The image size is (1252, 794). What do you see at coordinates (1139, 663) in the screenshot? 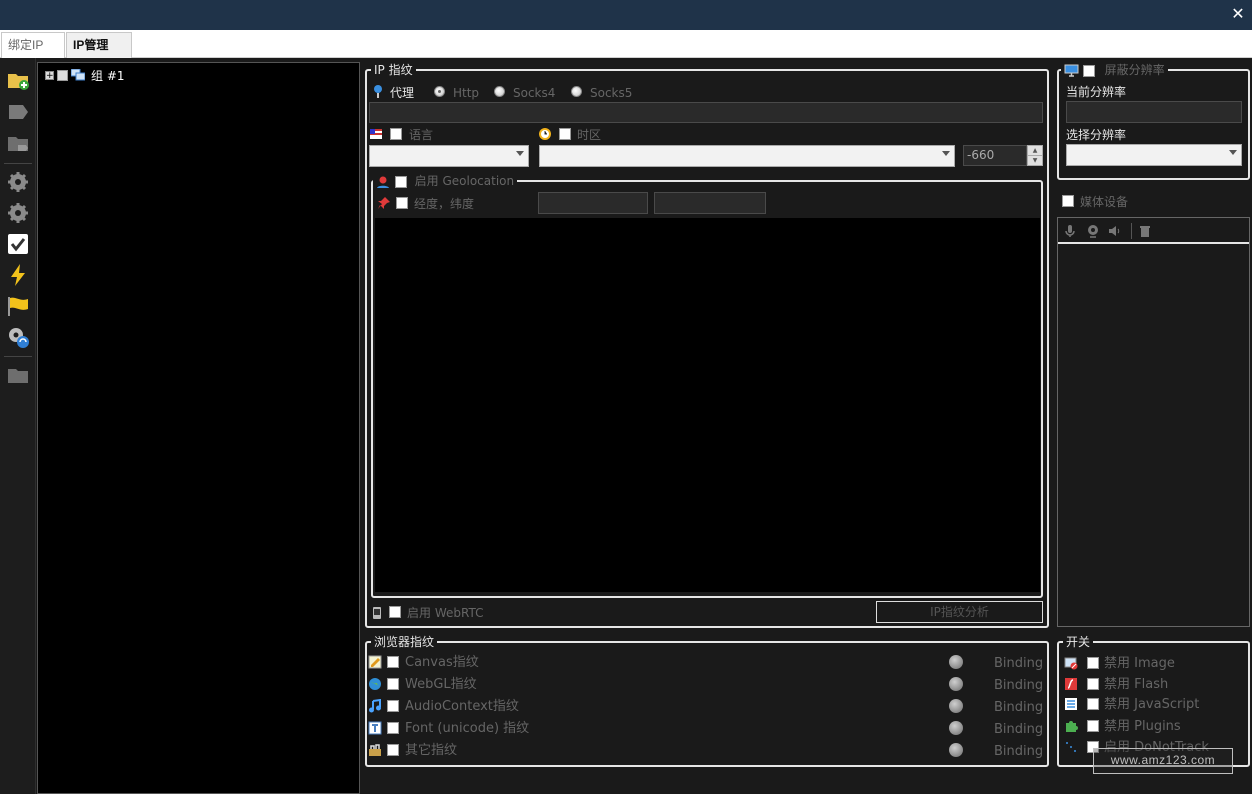
I see `disable-image-label: 禁用 Image` at bounding box center [1139, 663].